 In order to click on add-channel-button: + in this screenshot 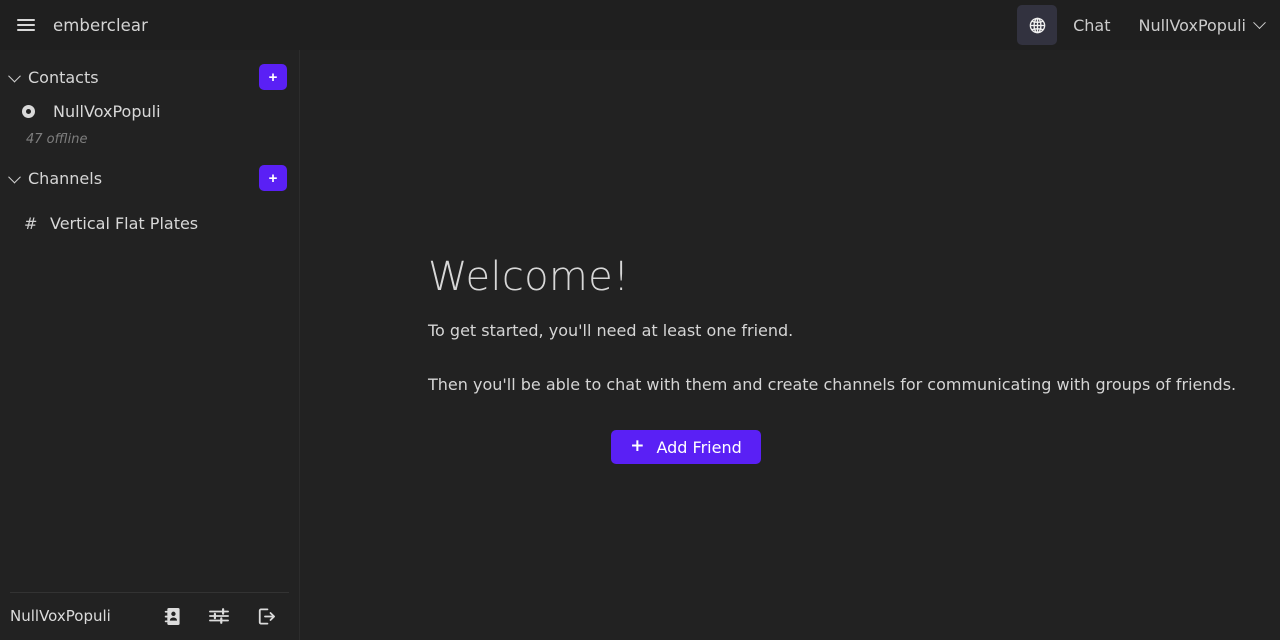, I will do `click(273, 178)`.